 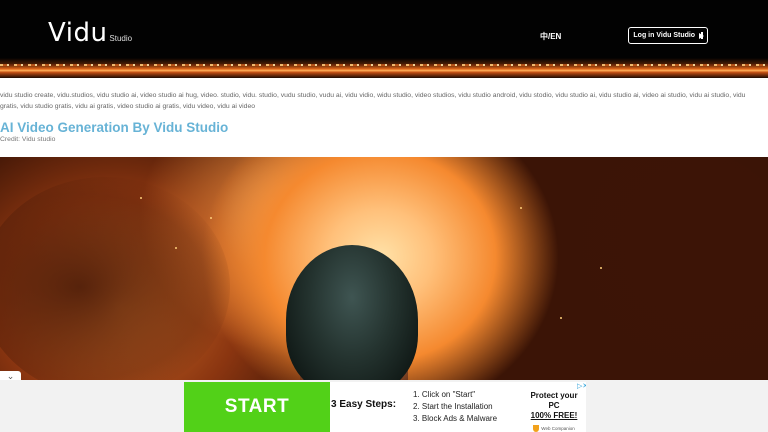 What do you see at coordinates (558, 428) in the screenshot?
I see `ad-brand-label: Web Companion` at bounding box center [558, 428].